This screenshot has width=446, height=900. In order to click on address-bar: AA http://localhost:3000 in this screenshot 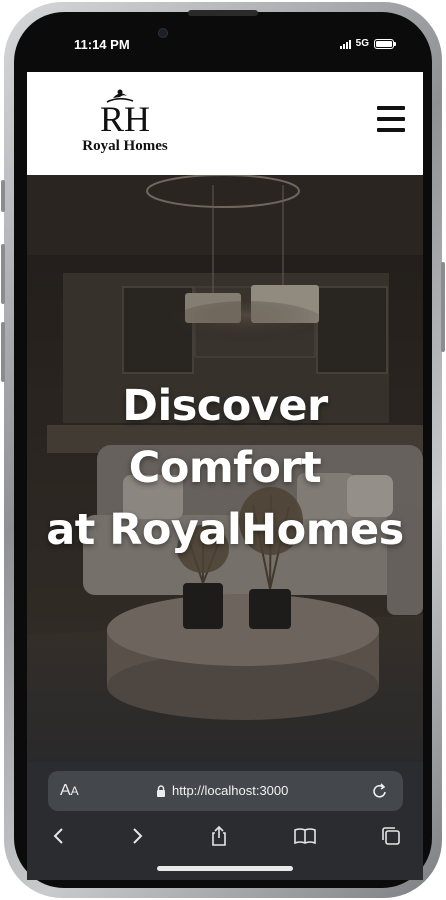, I will do `click(225, 791)`.